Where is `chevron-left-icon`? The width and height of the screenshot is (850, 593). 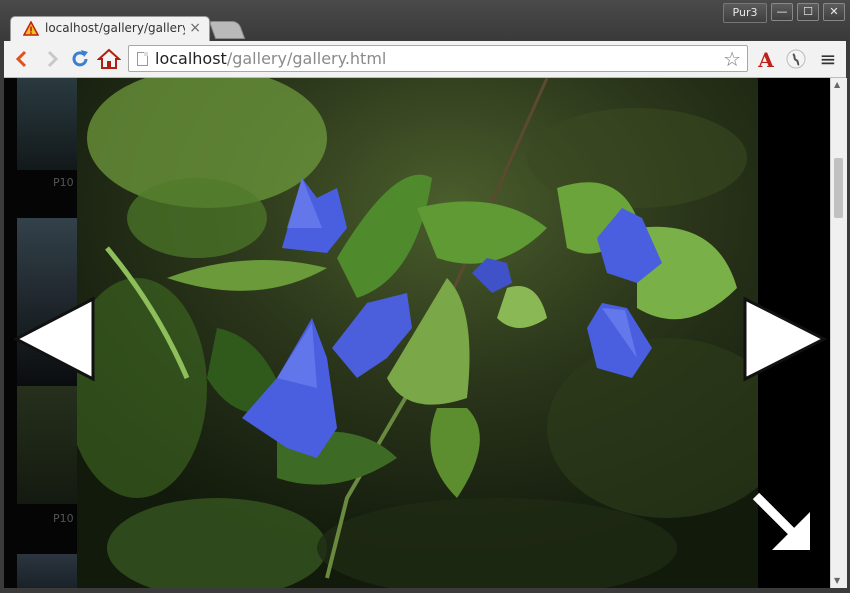 chevron-left-icon is located at coordinates (21, 59).